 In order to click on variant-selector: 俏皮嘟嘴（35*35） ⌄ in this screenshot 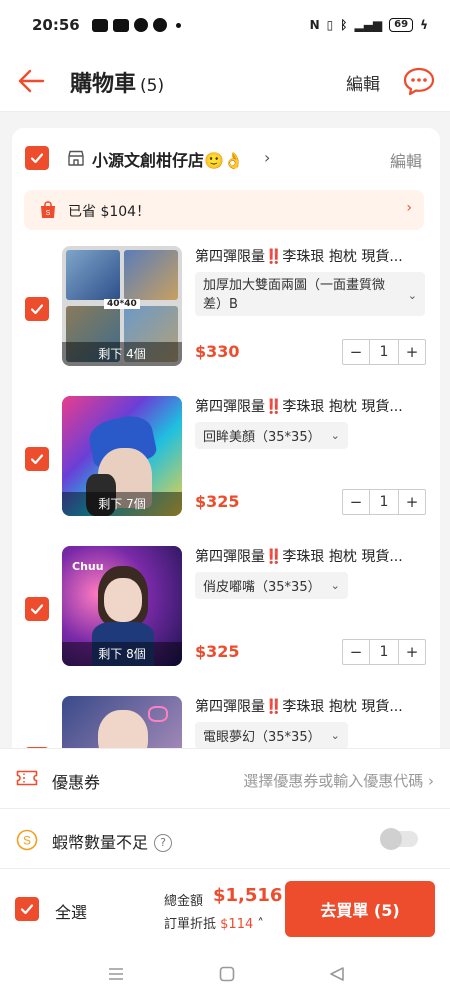, I will do `click(271, 585)`.